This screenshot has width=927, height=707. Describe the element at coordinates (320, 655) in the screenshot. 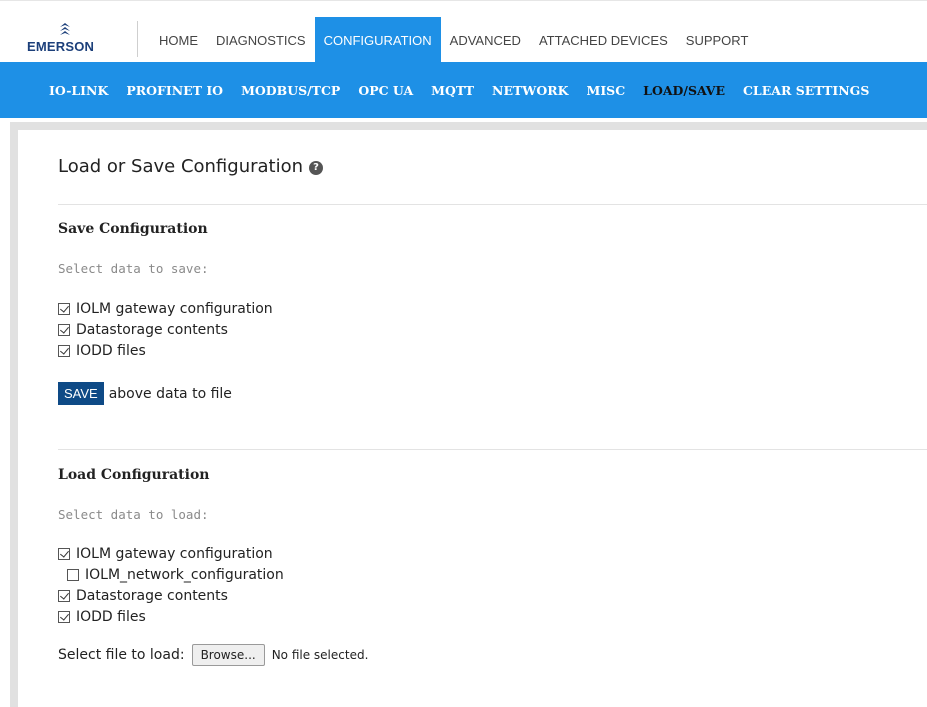

I see `file-status: No file selected.` at that location.